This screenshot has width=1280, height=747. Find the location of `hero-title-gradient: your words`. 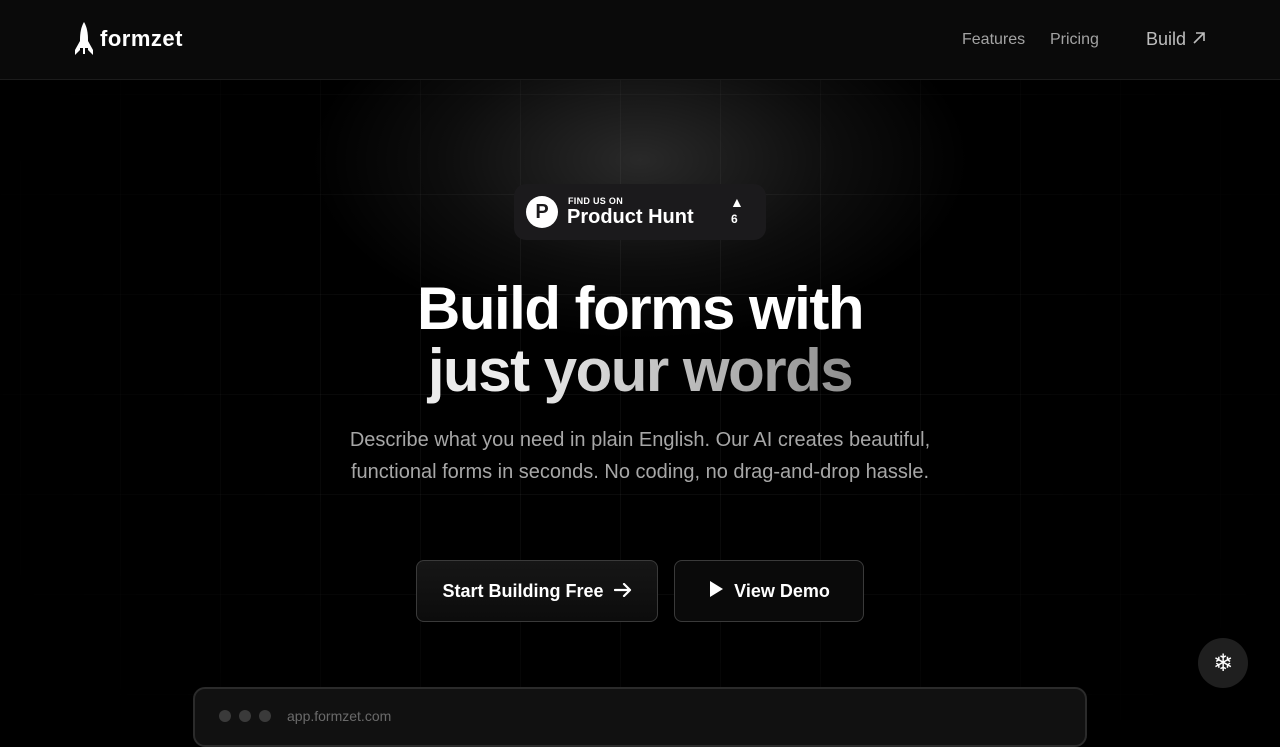

hero-title-gradient: your words is located at coordinates (698, 370).